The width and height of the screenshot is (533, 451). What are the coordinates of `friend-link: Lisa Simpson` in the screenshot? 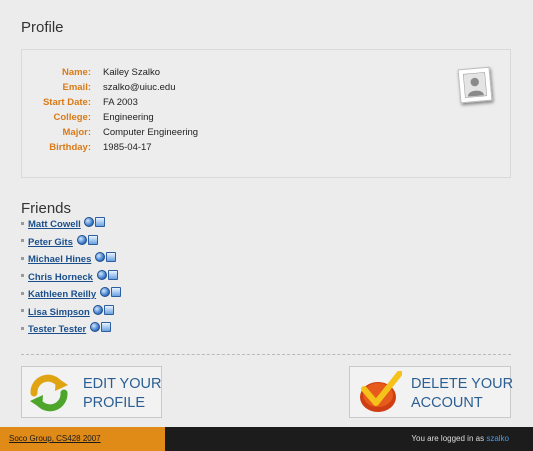 It's located at (59, 312).